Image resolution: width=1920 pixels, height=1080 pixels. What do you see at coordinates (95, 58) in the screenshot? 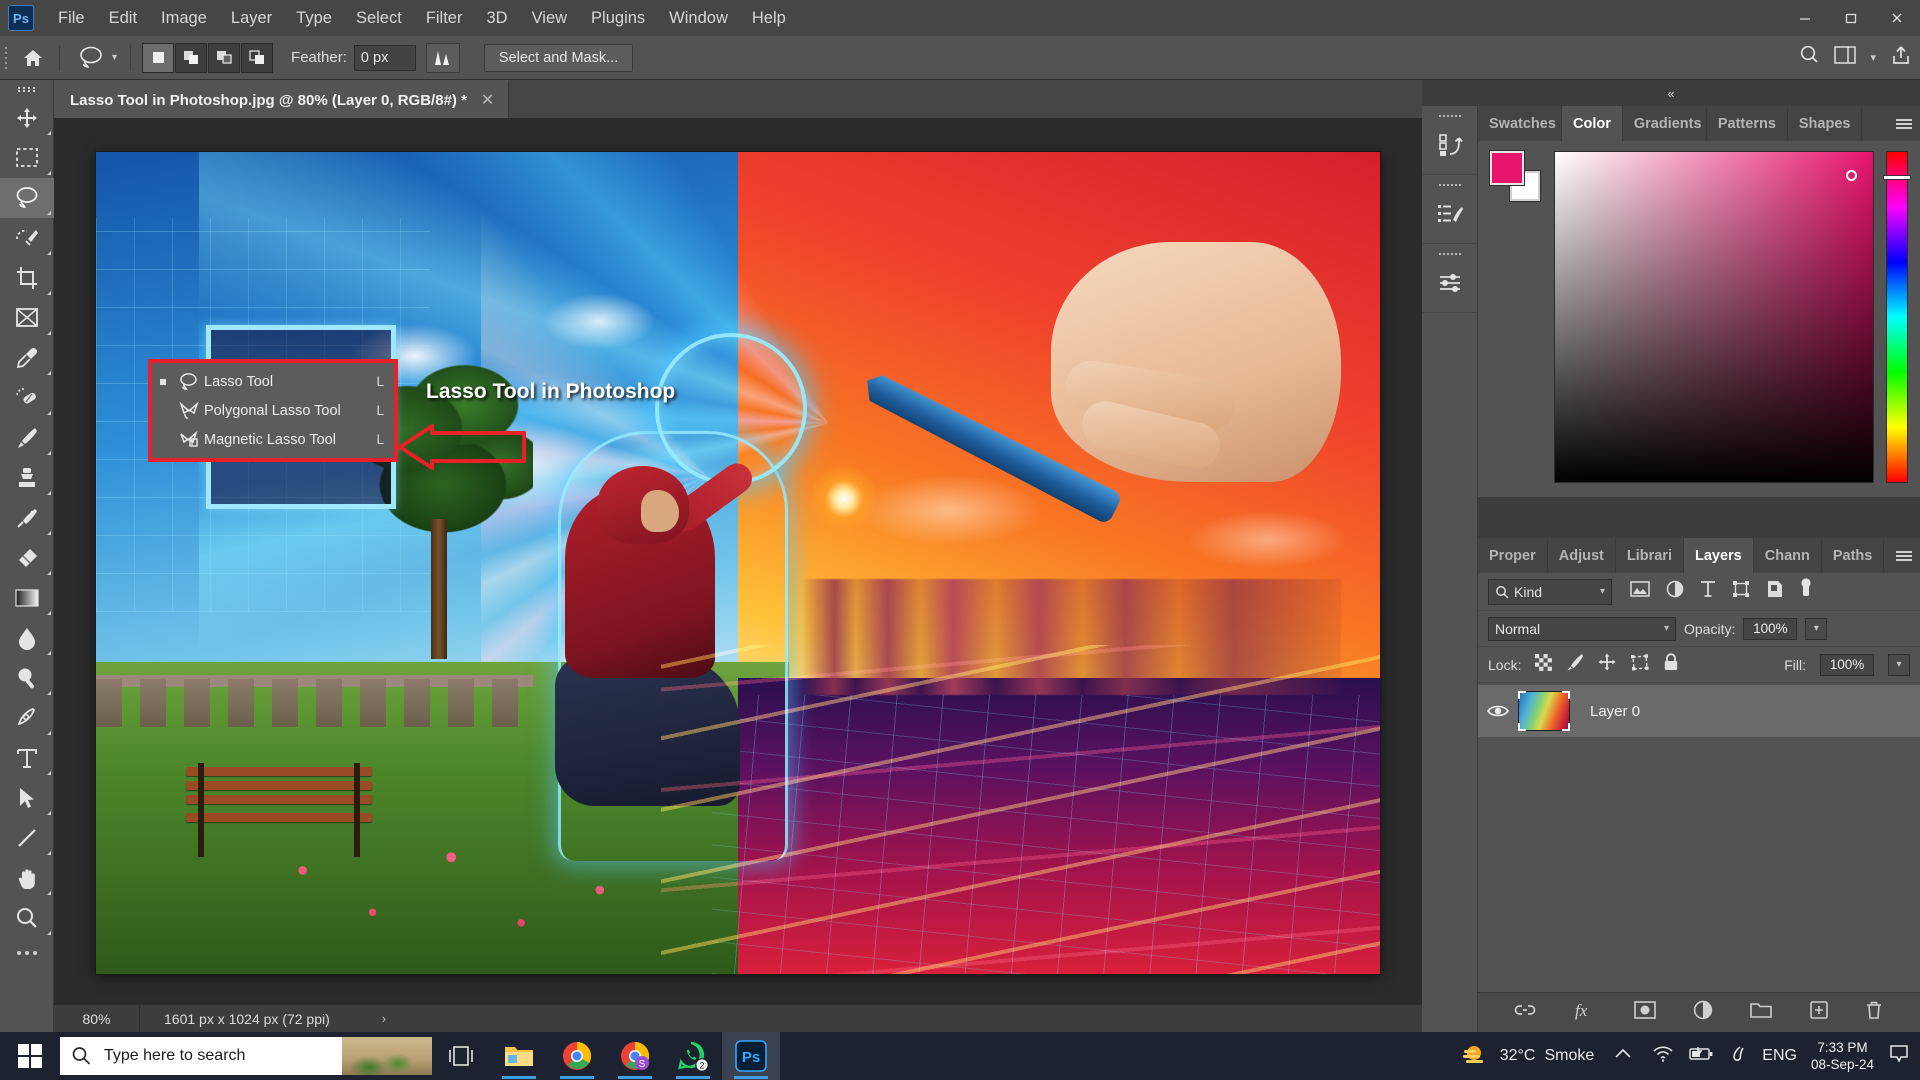
I see `current-tool-preset: ▾` at bounding box center [95, 58].